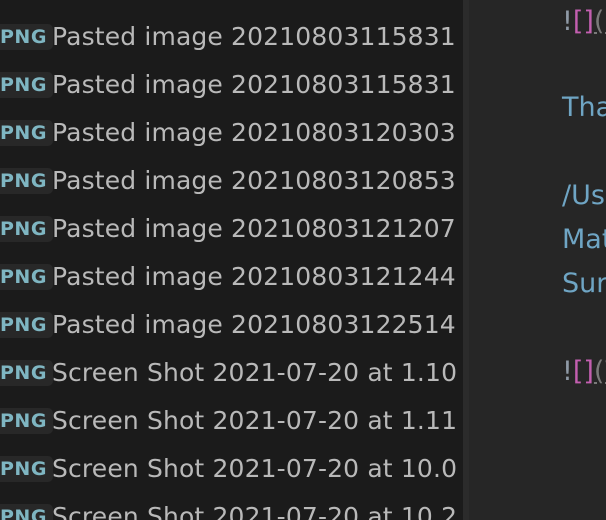  Describe the element at coordinates (254, 276) in the screenshot. I see `file-name: Pasted image 20210803121244` at that location.